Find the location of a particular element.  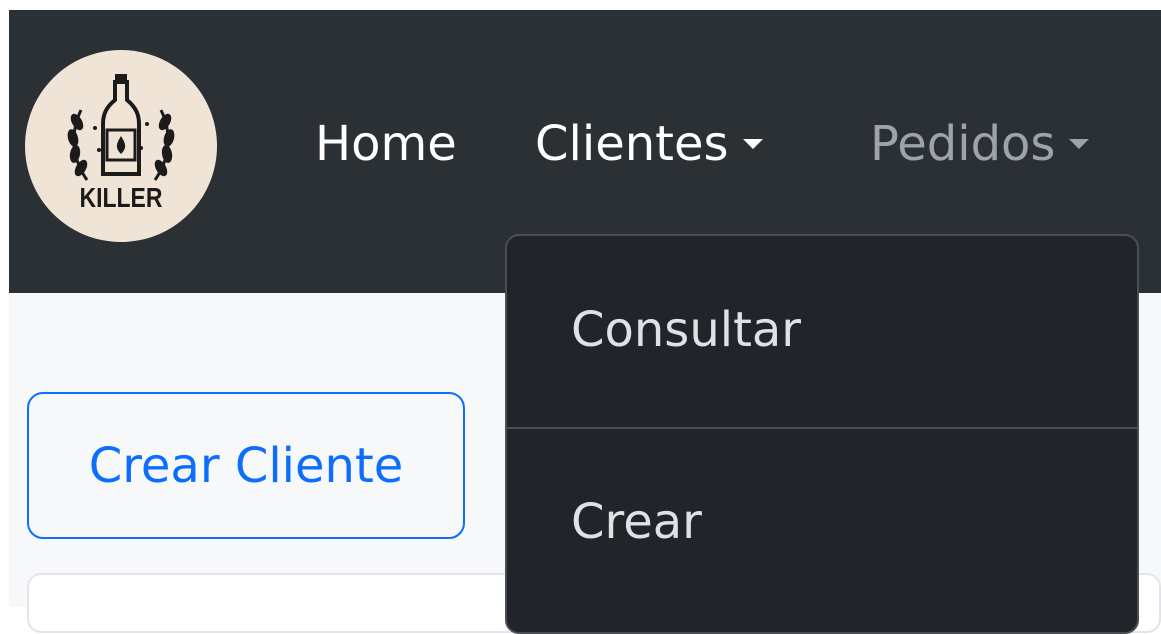

dropdown-item-consultar: Consultar is located at coordinates (822, 330).